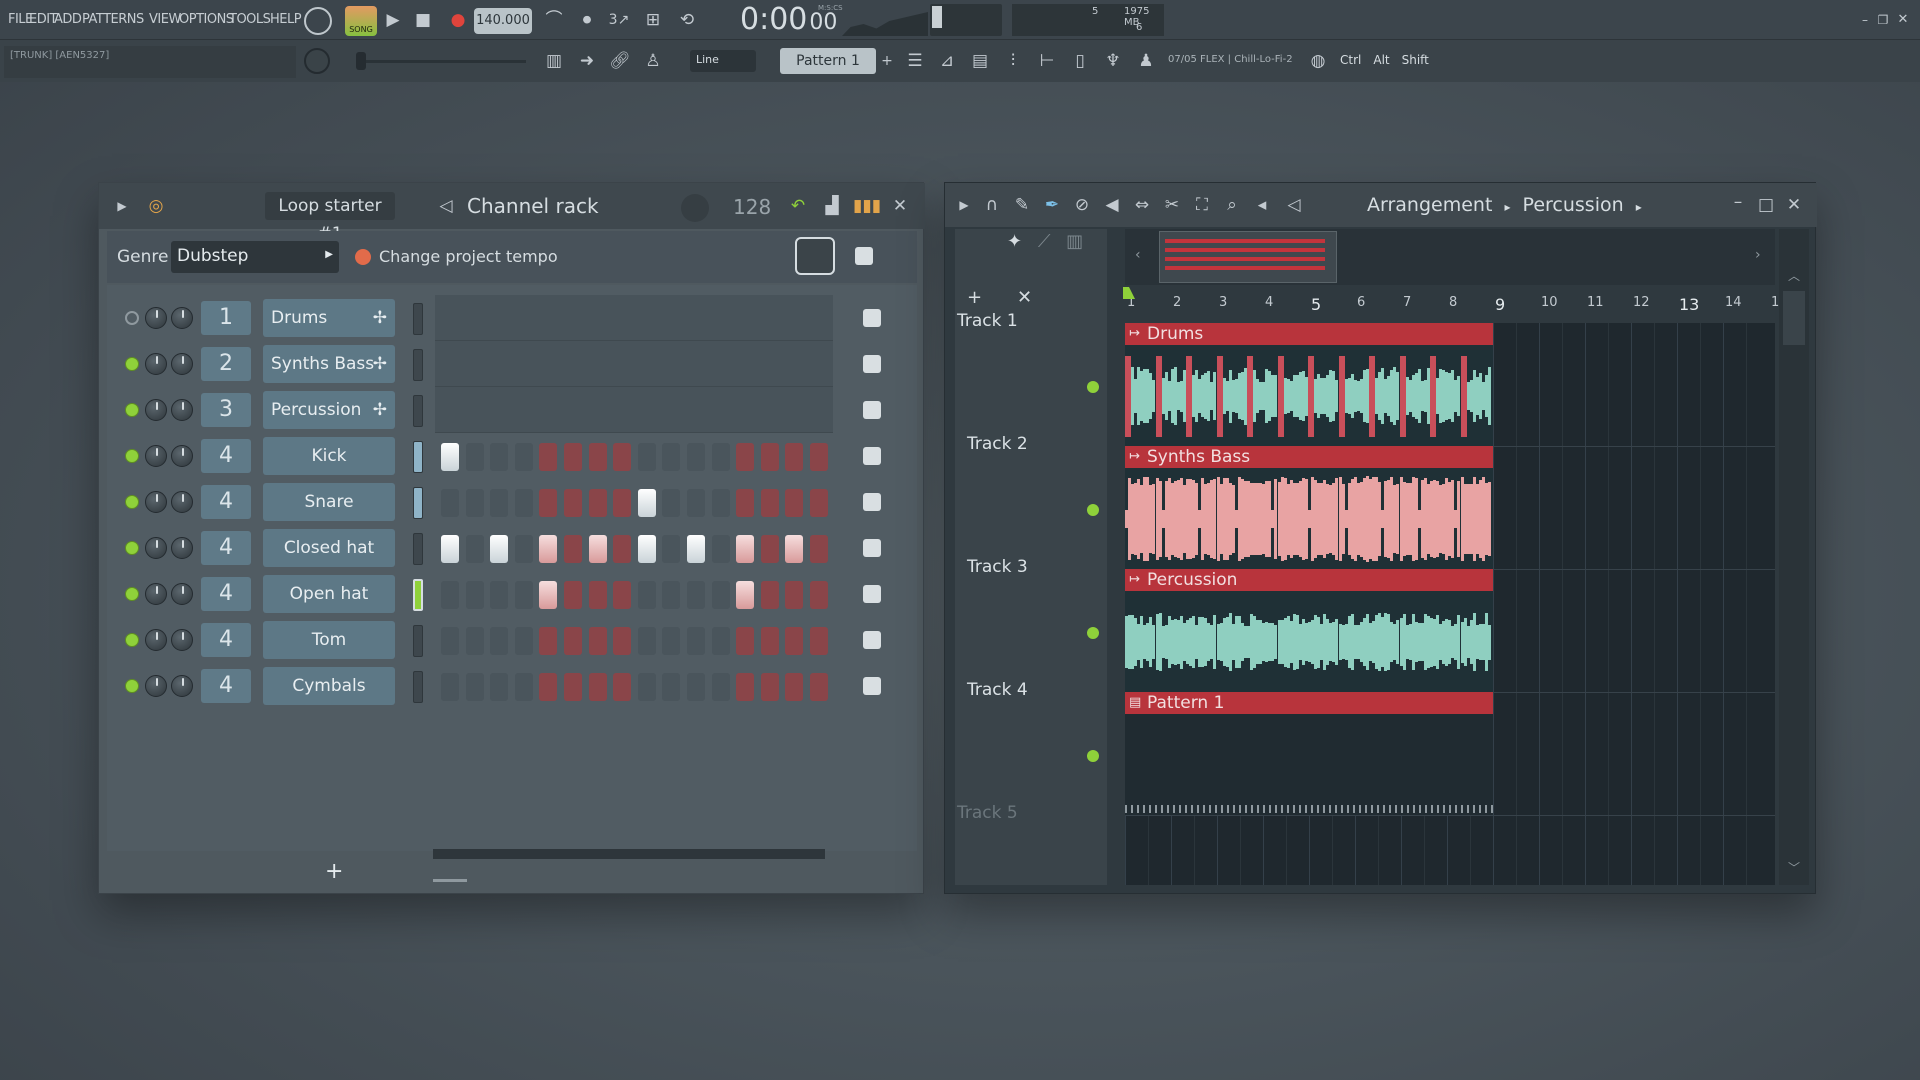 Image resolution: width=1920 pixels, height=1080 pixels. Describe the element at coordinates (226, 502) in the screenshot. I see `mixer-track-number: 4` at that location.